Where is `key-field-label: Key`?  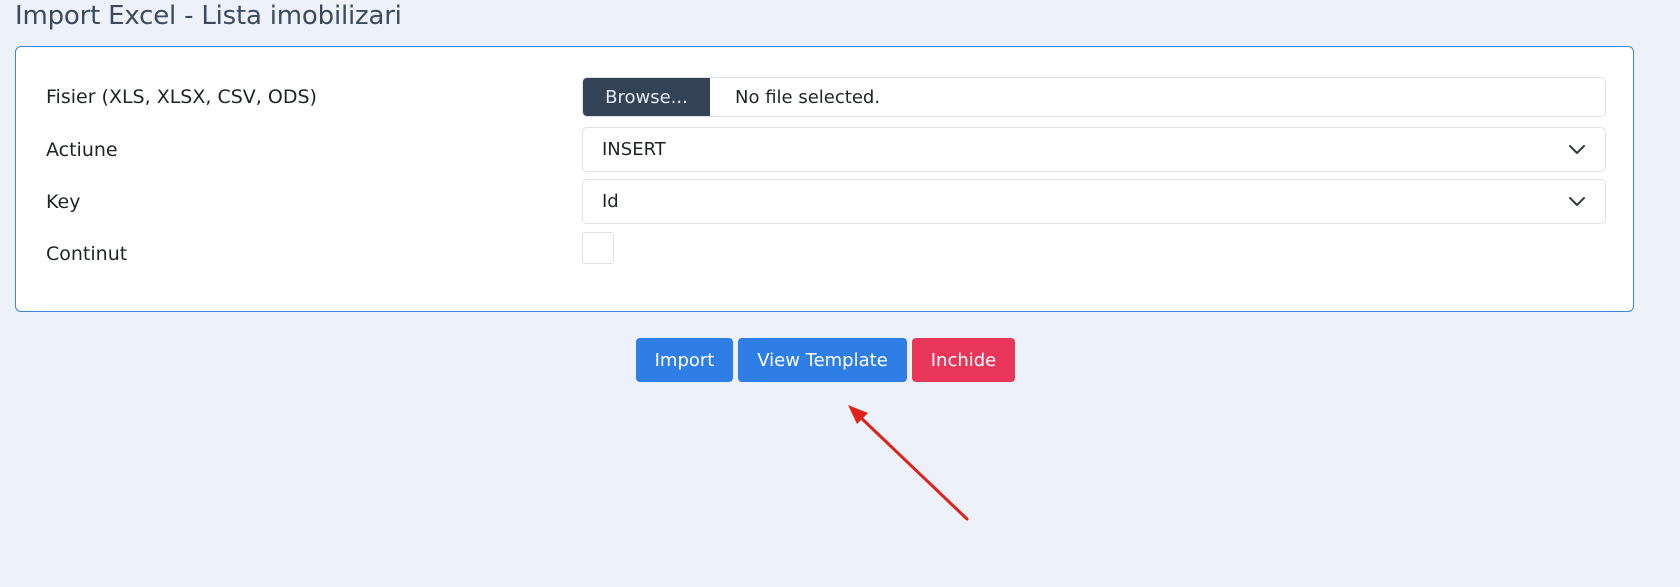 key-field-label: Key is located at coordinates (63, 202).